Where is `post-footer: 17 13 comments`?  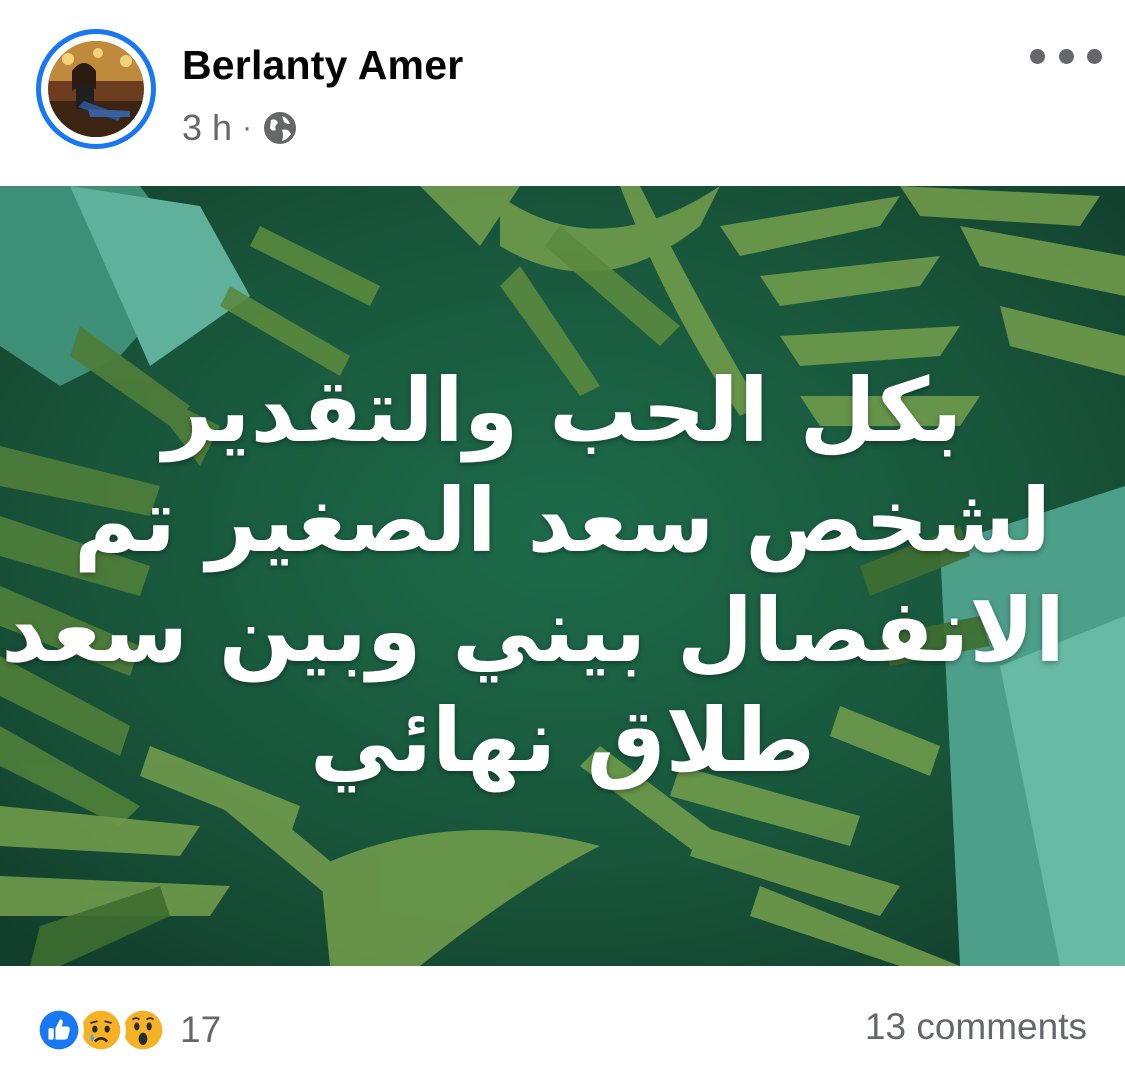
post-footer: 17 13 comments is located at coordinates (562, 1020).